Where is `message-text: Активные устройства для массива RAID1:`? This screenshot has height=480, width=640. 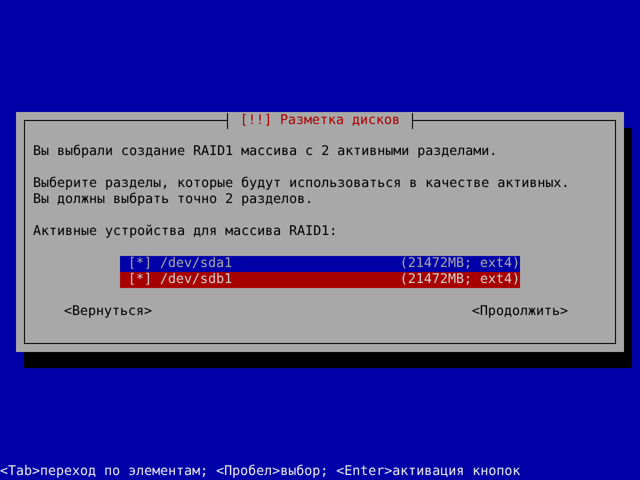 message-text: Активные устройства для массива RAID1: is located at coordinates (185, 232).